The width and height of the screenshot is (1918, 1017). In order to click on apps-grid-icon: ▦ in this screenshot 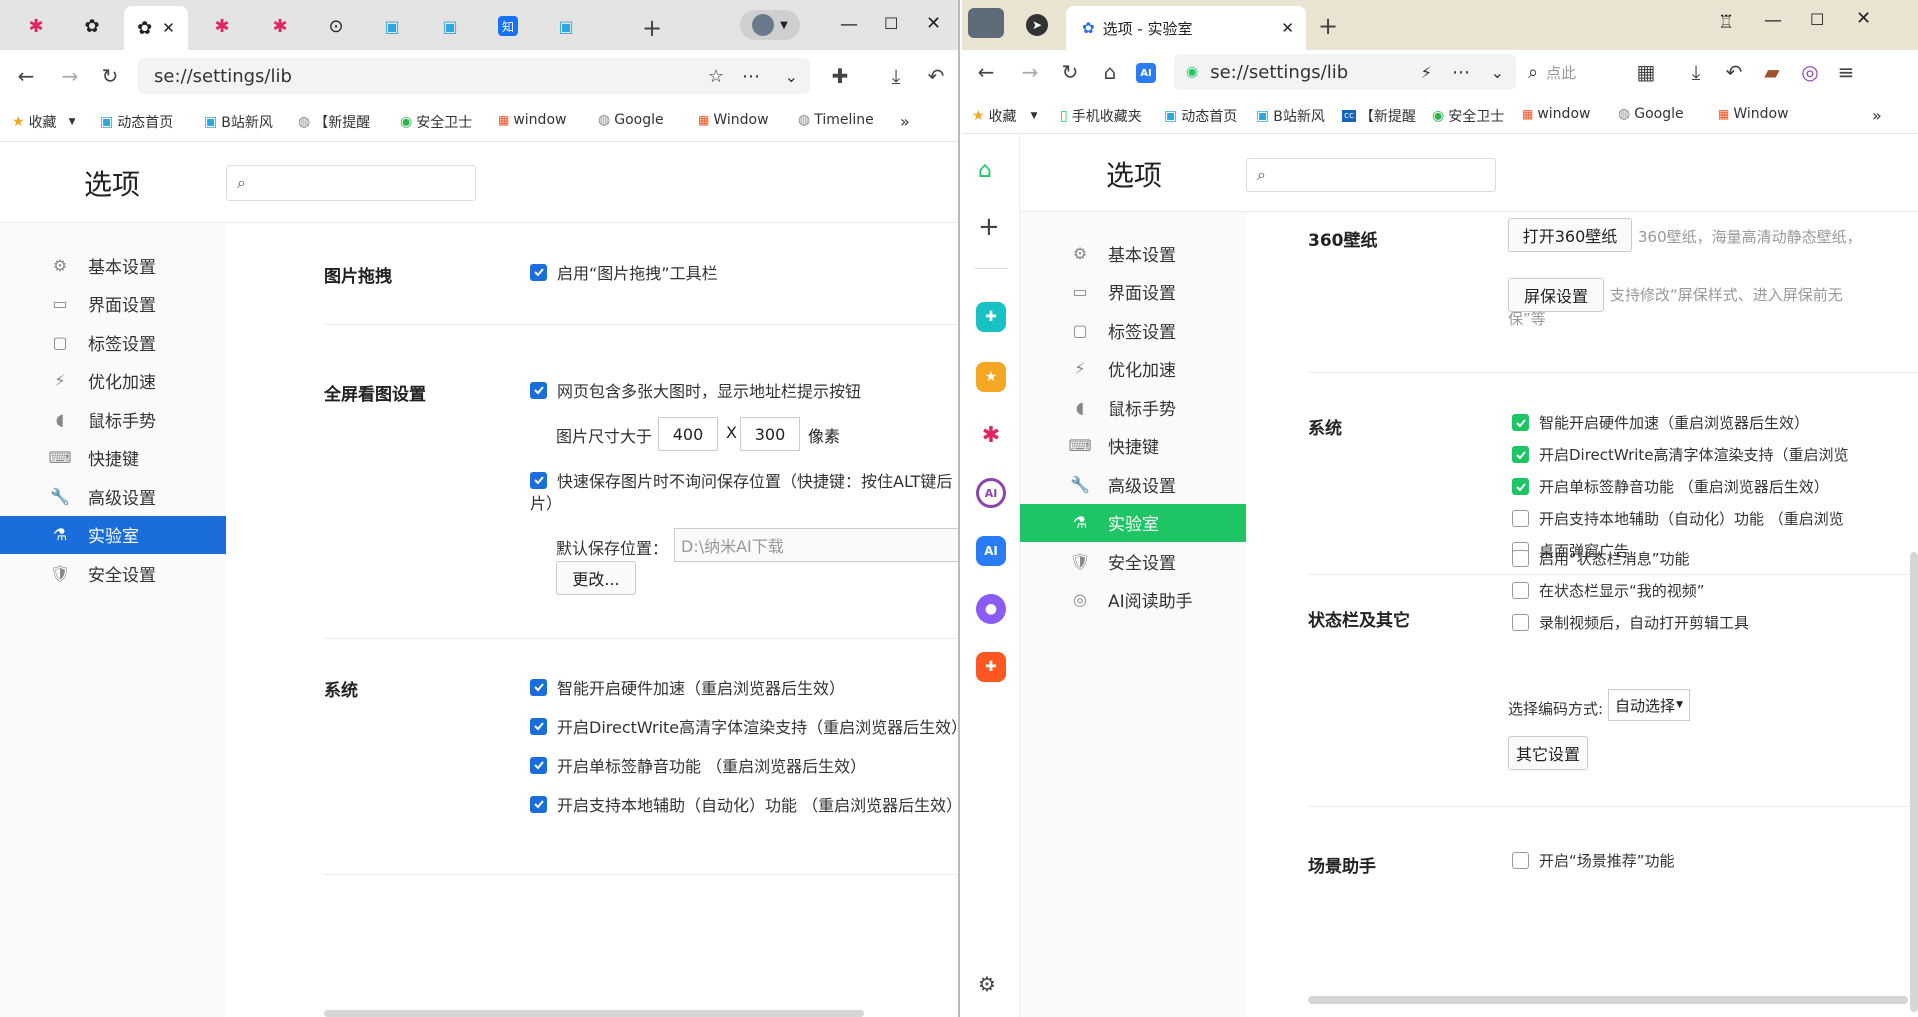, I will do `click(1646, 72)`.